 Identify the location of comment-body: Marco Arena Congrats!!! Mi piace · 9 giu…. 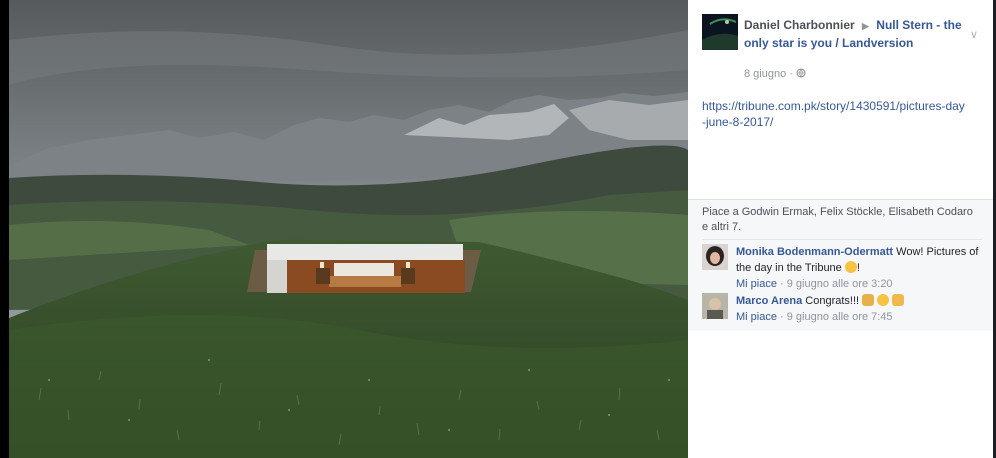
(861, 309).